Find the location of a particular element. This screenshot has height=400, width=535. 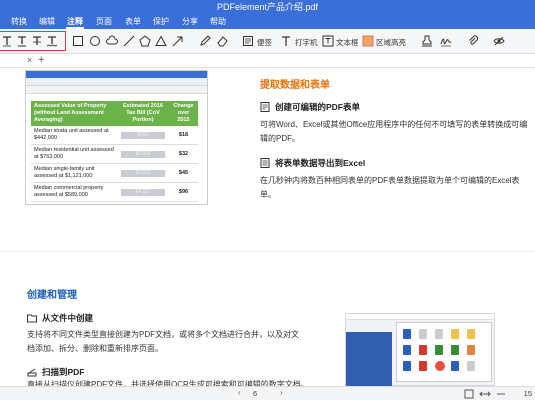

page-number: 6 is located at coordinates (255, 393).